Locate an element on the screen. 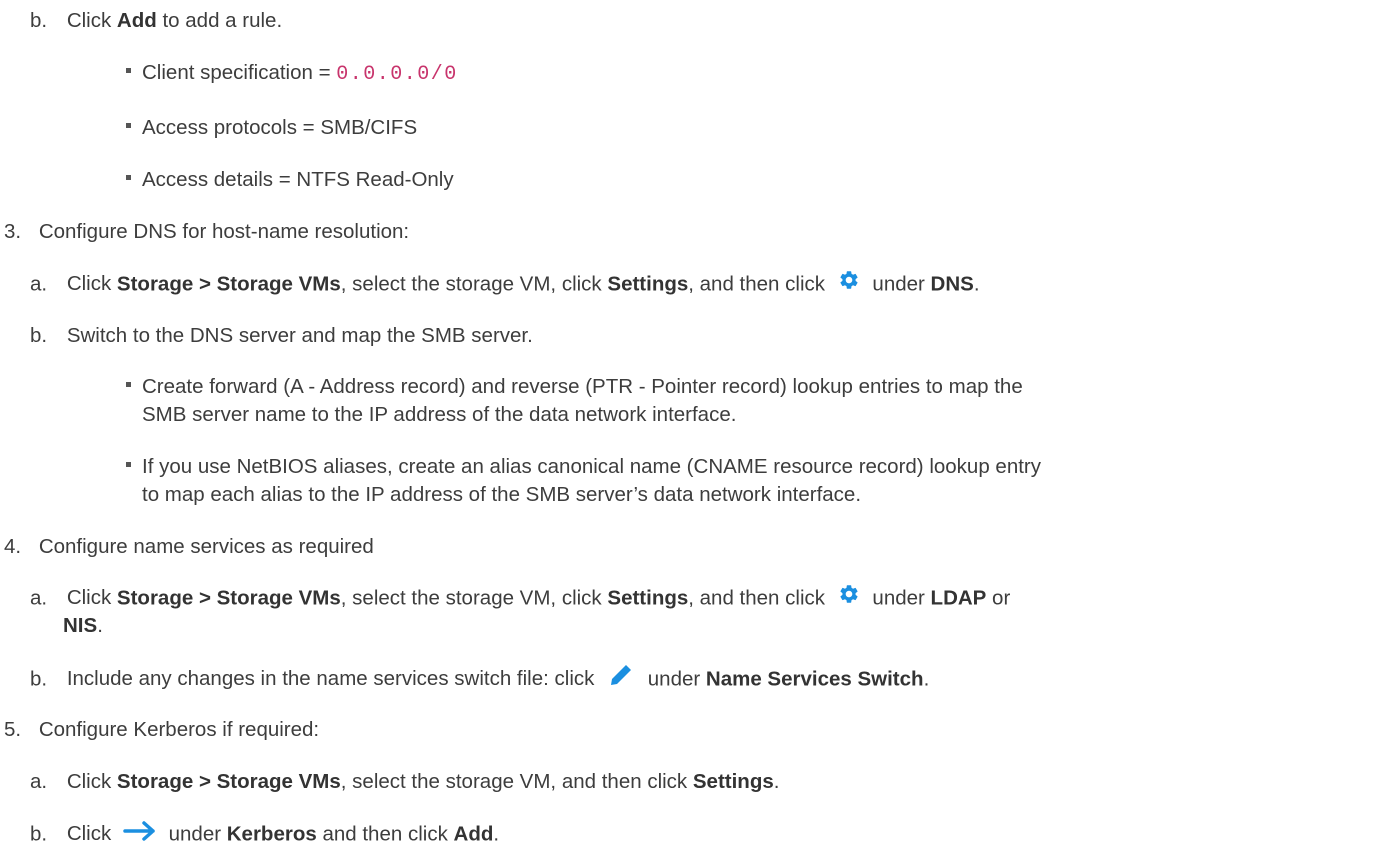  step4-item-a-cont: NIS. is located at coordinates (83, 625).